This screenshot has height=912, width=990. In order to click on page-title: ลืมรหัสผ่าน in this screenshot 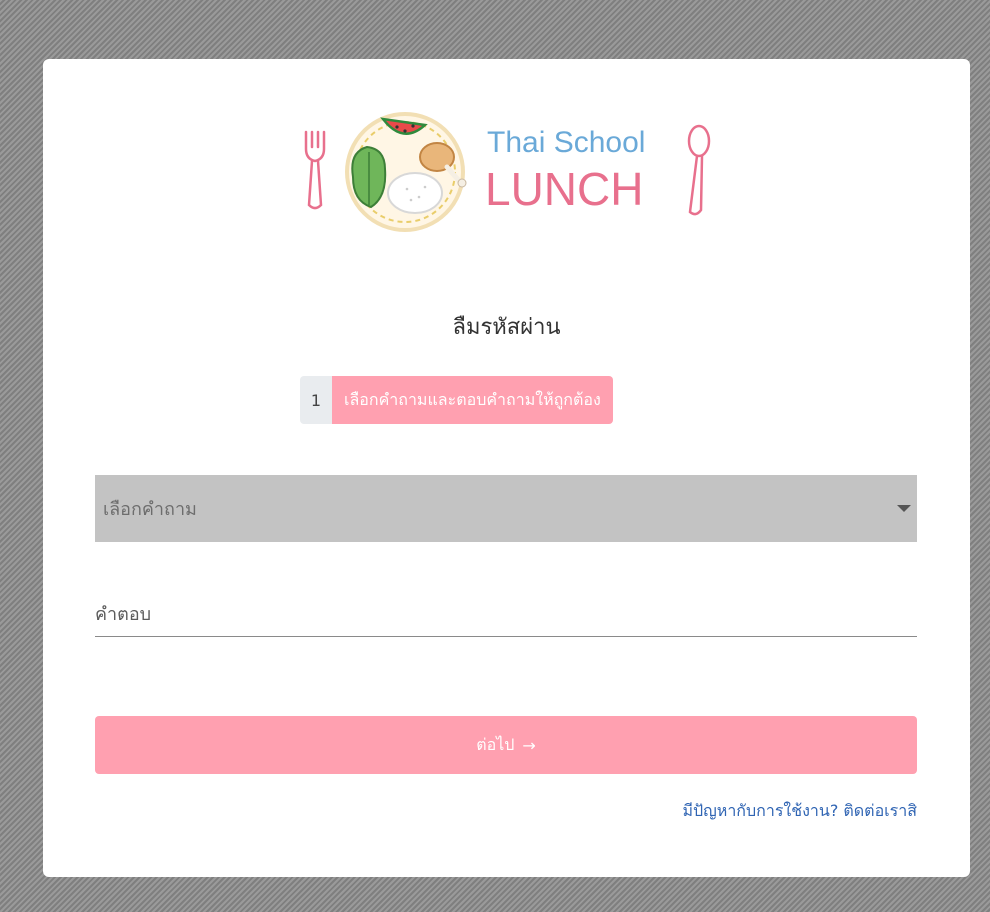, I will do `click(506, 327)`.